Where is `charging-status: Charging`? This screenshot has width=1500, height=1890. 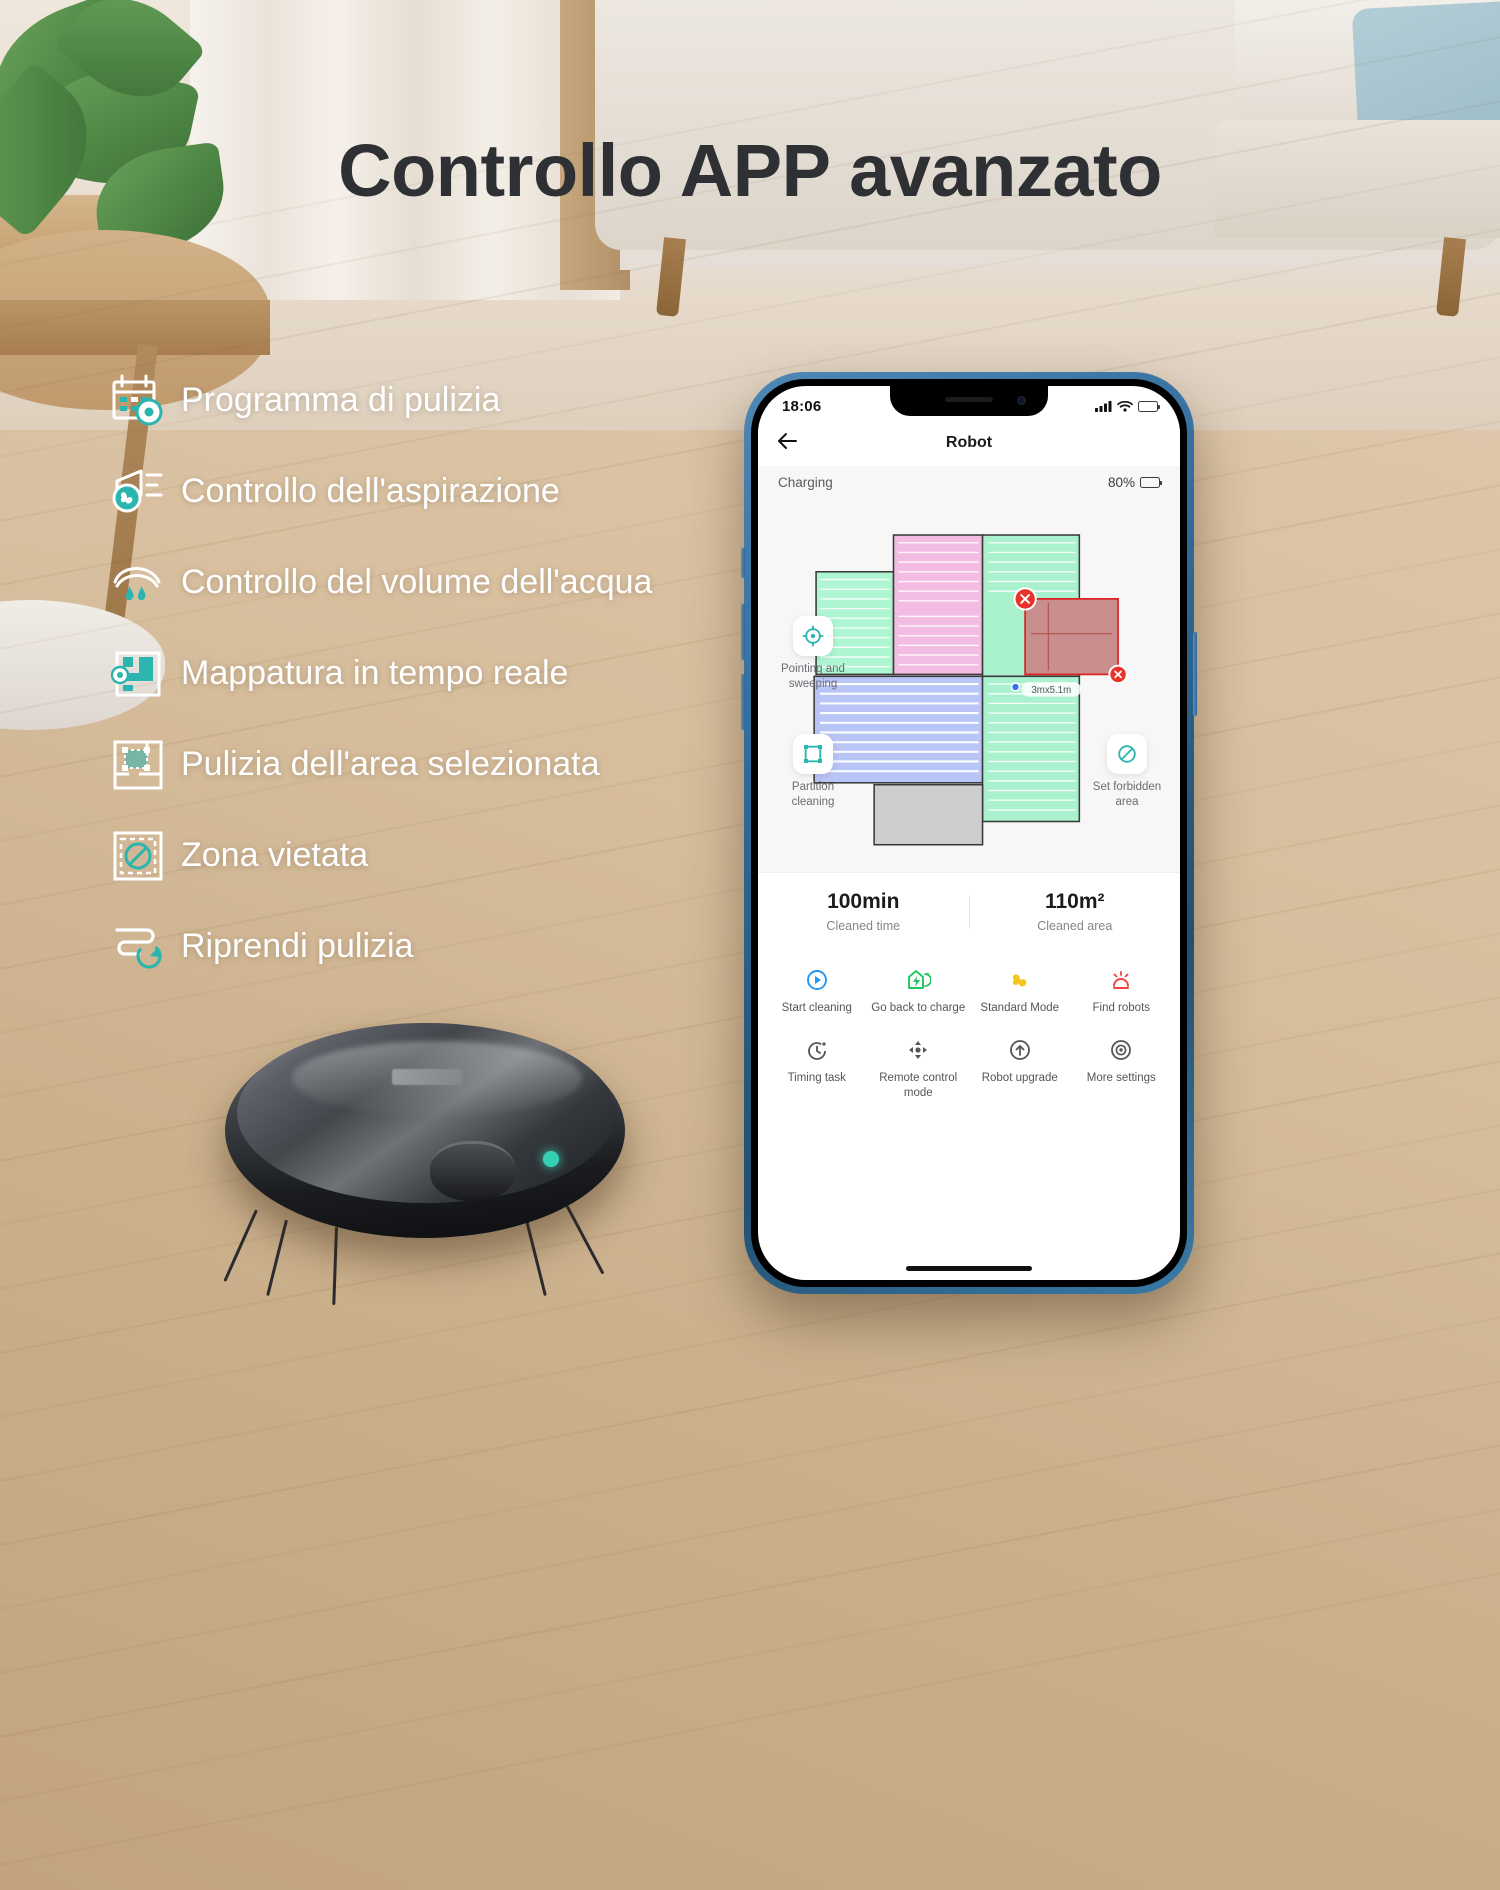 charging-status: Charging is located at coordinates (805, 482).